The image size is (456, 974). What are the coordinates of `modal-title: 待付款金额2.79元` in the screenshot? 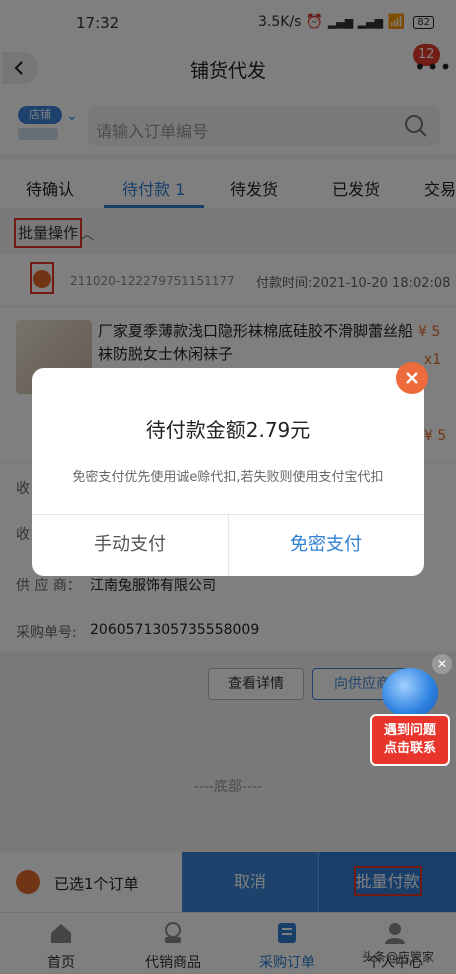 It's located at (228, 430).